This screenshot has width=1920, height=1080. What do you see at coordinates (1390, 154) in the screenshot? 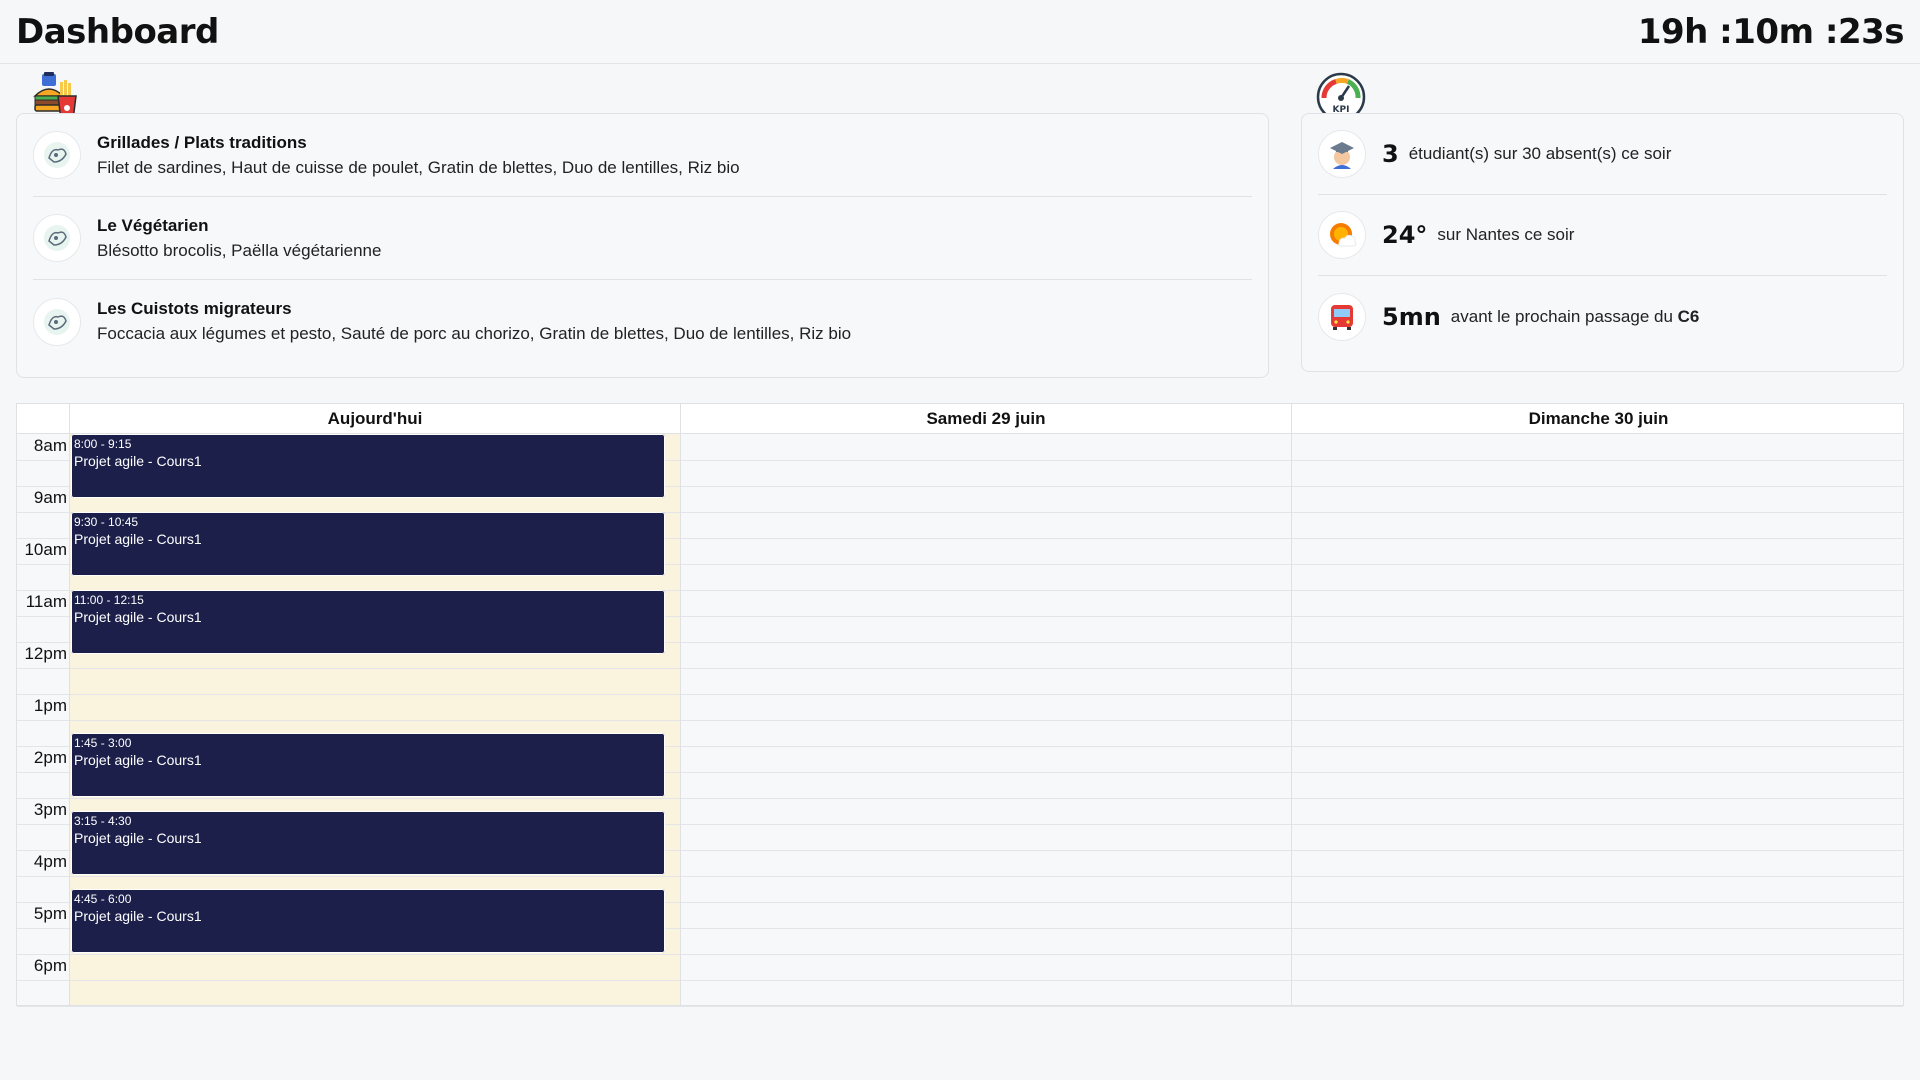
I see `absent-count: 3` at bounding box center [1390, 154].